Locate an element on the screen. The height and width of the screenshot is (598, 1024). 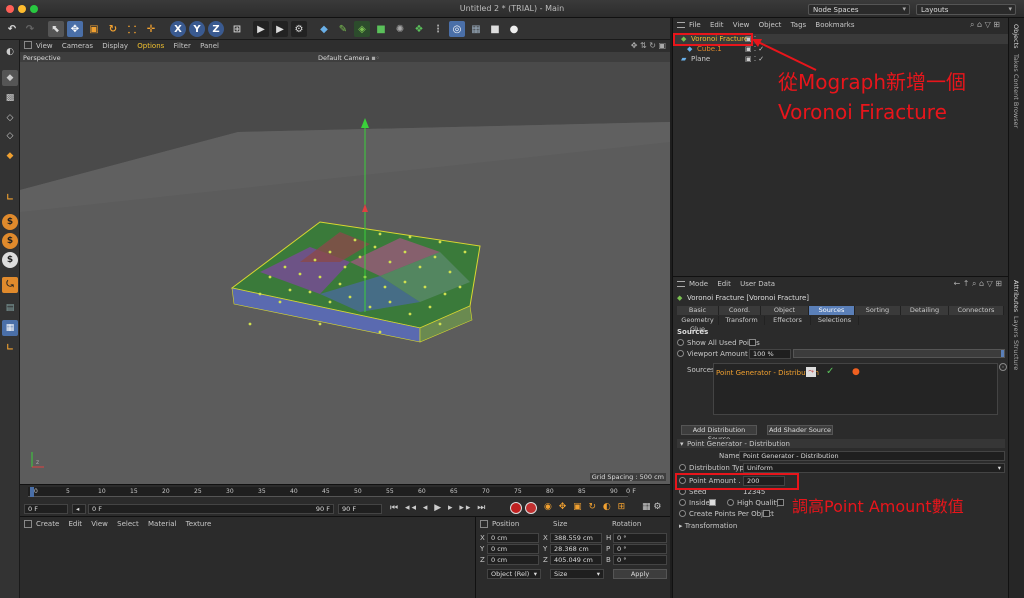
scale-tool-icon: ▣ is located at coordinates (94, 29).